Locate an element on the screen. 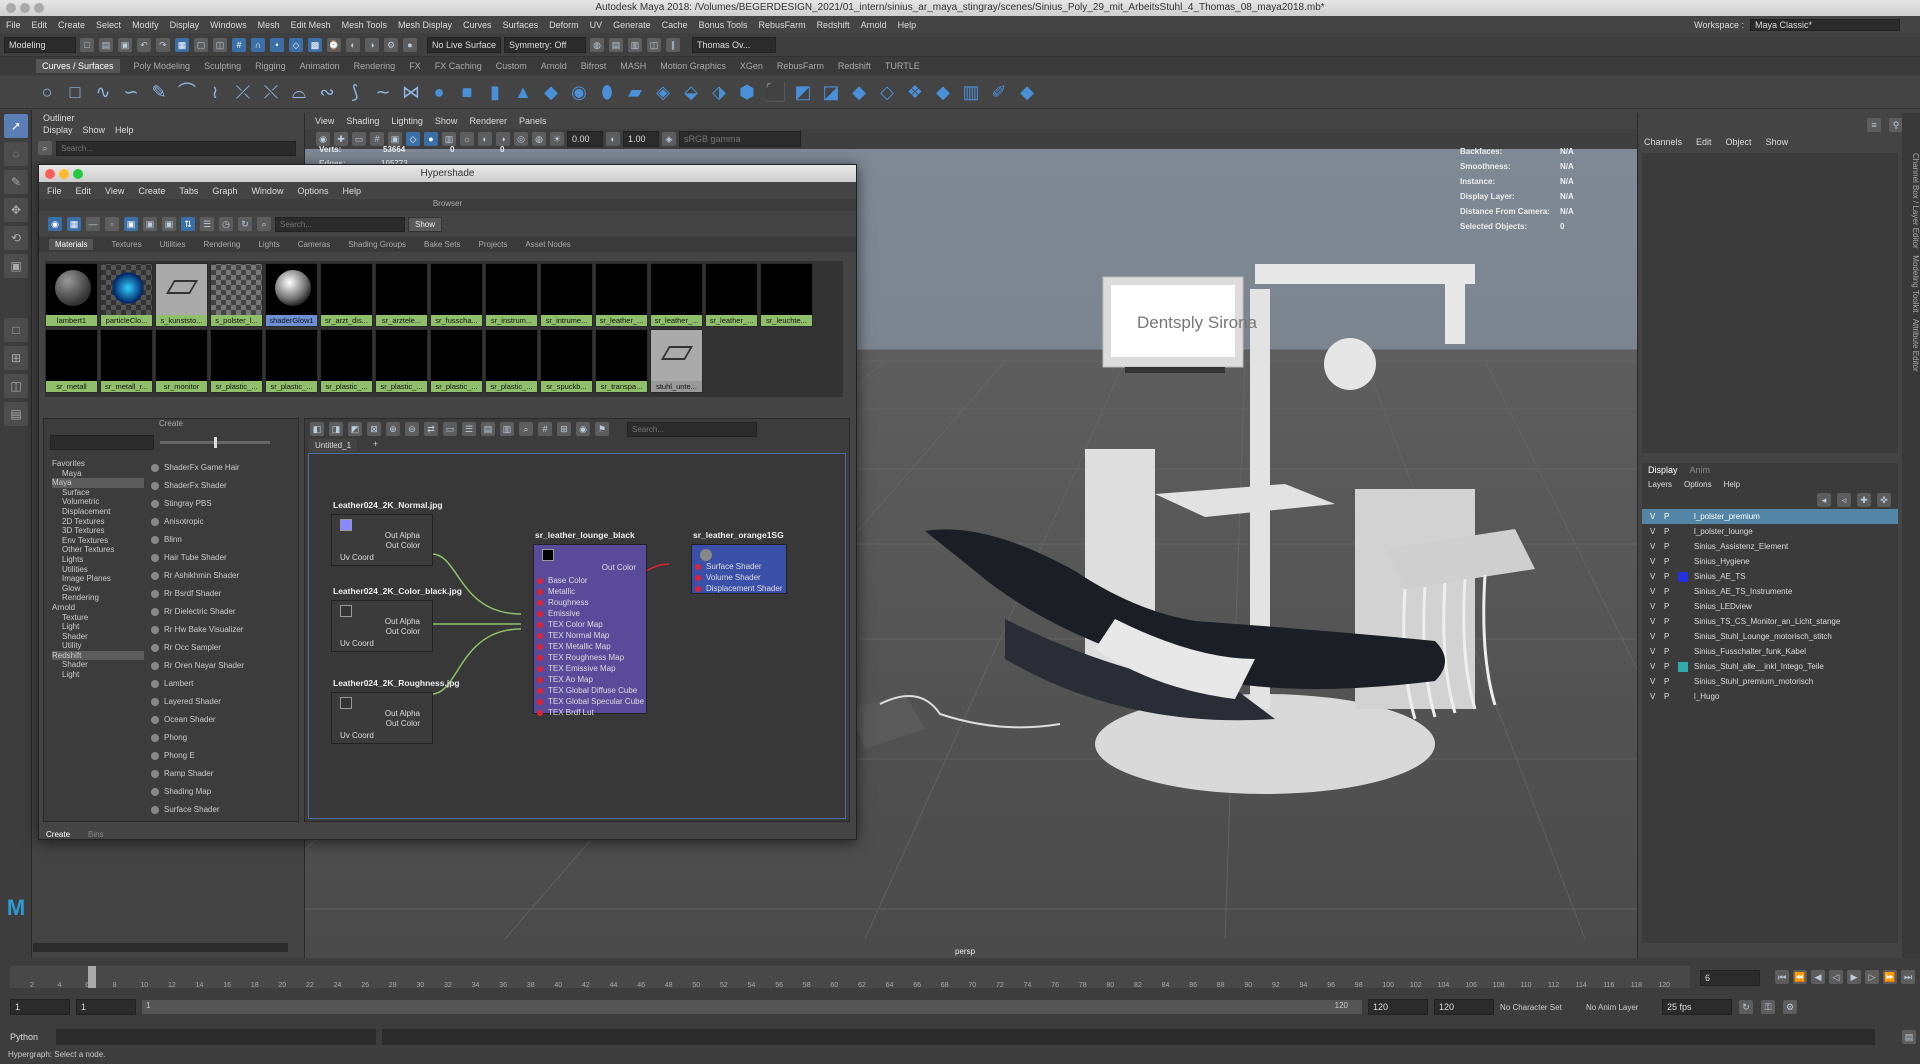 This screenshot has width=1920, height=1064. select-component-icon: ◫ is located at coordinates (220, 44).